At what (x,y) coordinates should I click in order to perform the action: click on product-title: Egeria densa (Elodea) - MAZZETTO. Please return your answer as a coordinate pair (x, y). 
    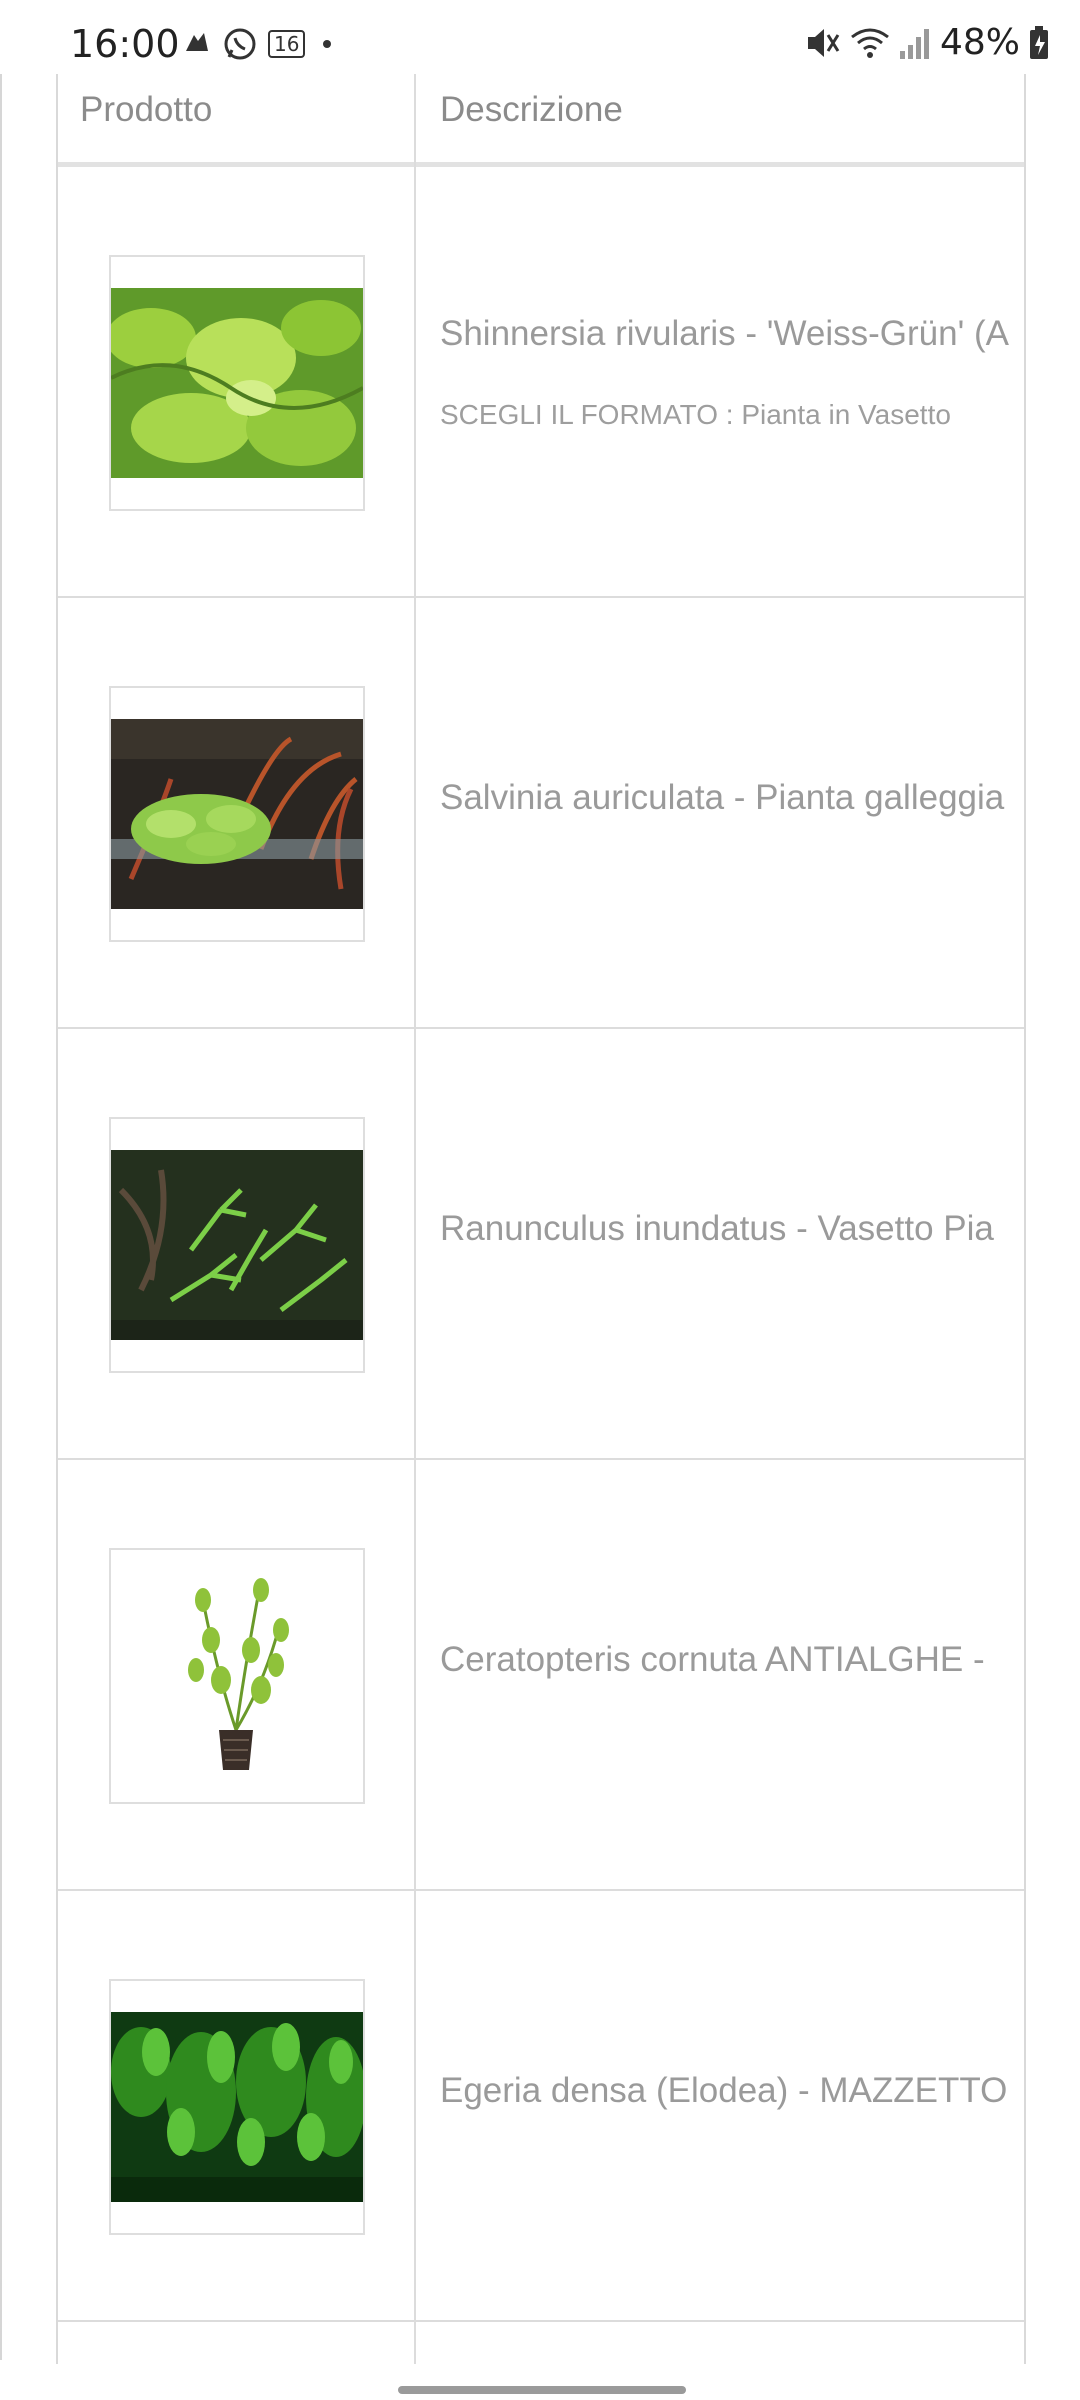
    Looking at the image, I should click on (723, 2091).